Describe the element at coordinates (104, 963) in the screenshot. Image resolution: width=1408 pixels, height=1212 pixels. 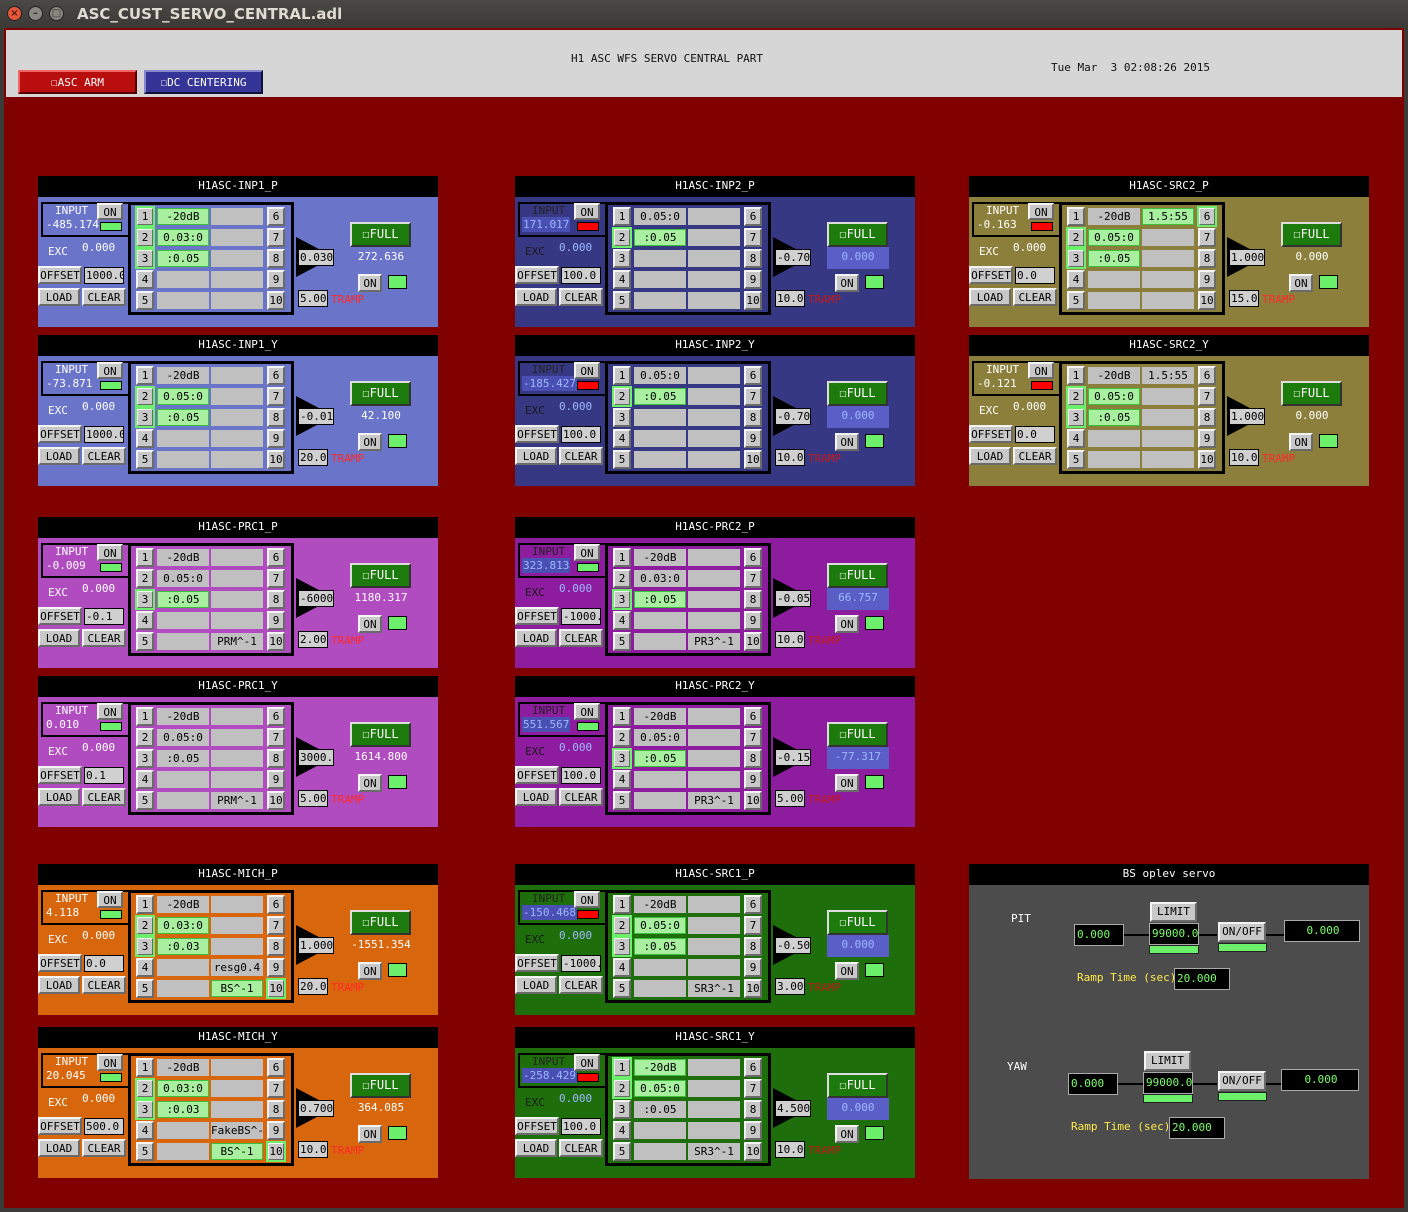
I see `offset-input: 0.0` at that location.